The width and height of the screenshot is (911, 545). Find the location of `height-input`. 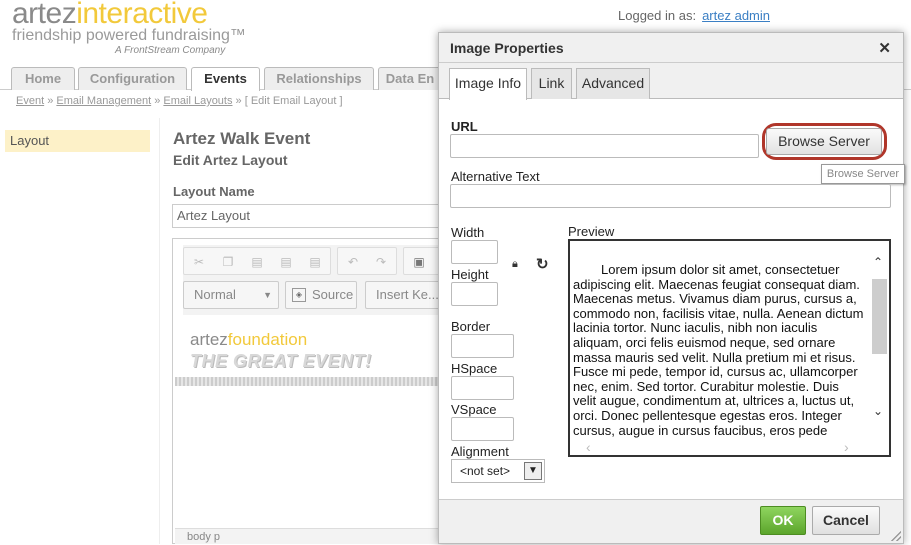

height-input is located at coordinates (474, 294).